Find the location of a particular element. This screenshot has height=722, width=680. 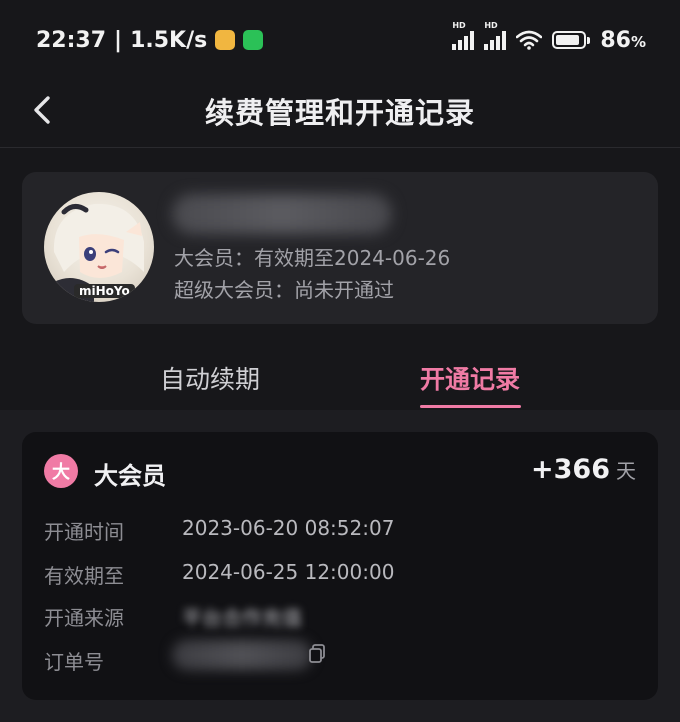

row-value: 平台合作充值 is located at coordinates (242, 618).